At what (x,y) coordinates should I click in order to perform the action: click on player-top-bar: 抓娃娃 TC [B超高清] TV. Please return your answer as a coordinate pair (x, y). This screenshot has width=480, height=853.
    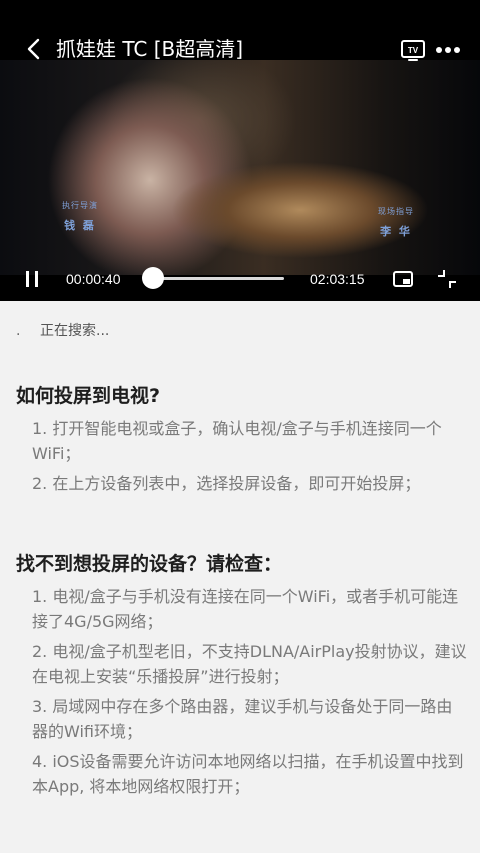
    Looking at the image, I should click on (240, 50).